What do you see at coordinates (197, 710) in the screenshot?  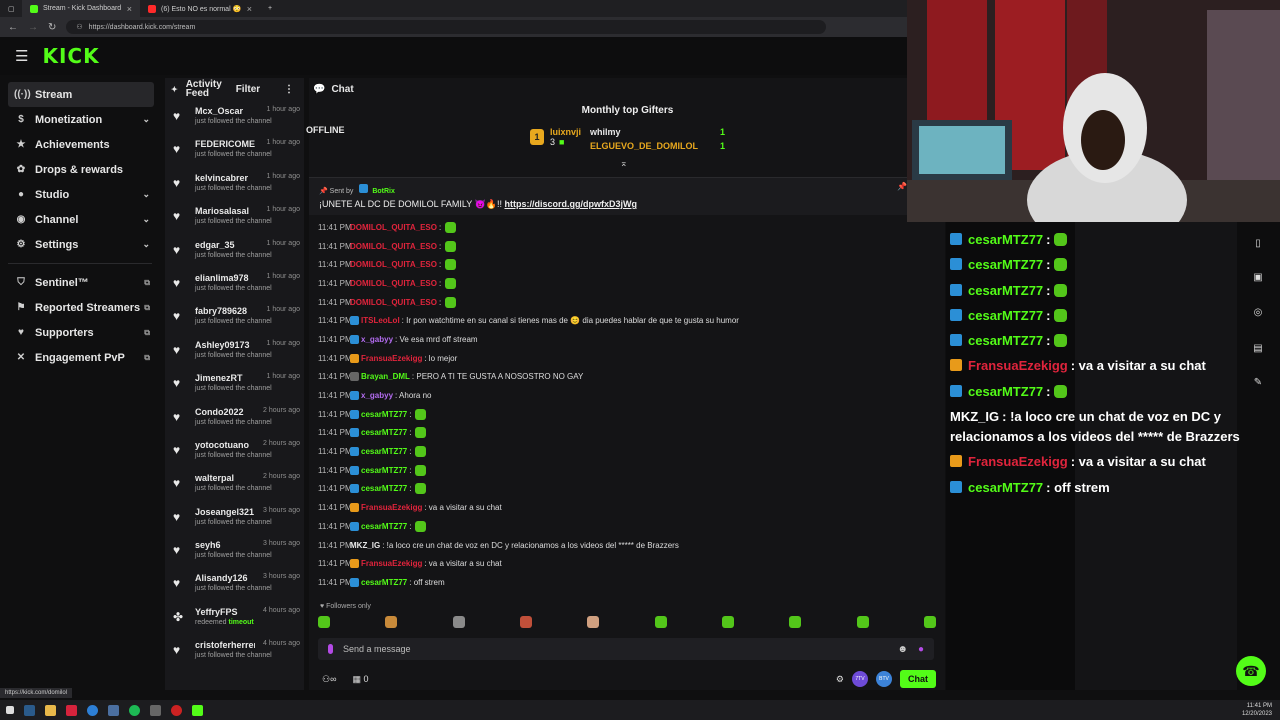 I see `kick-app-icon` at bounding box center [197, 710].